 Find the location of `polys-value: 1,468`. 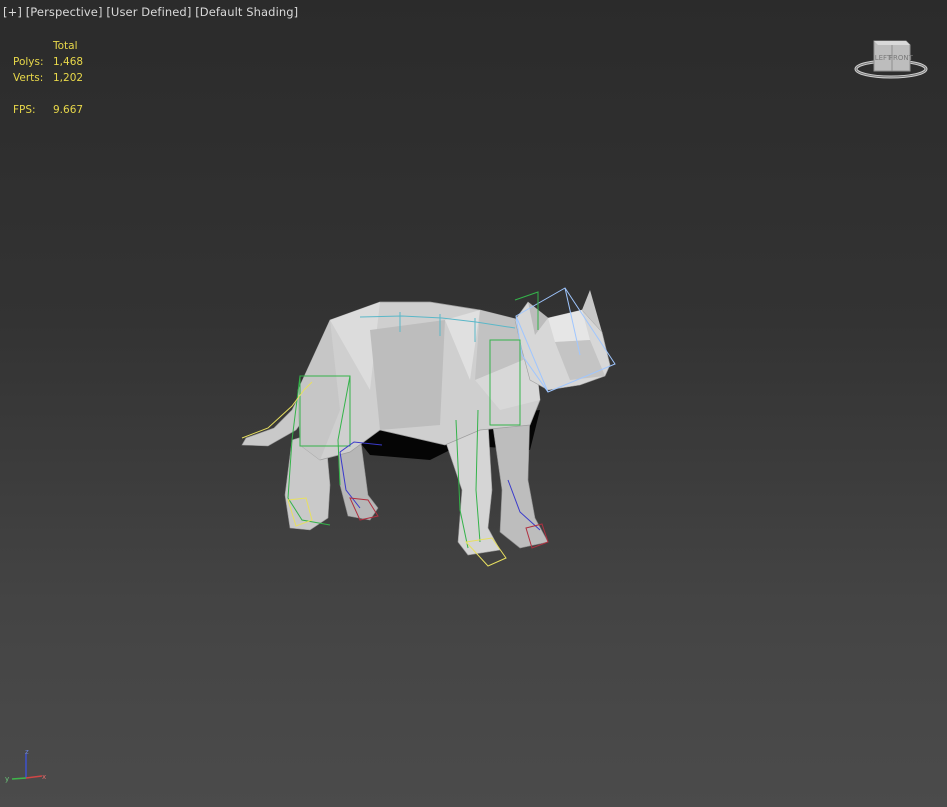

polys-value: 1,468 is located at coordinates (68, 62).